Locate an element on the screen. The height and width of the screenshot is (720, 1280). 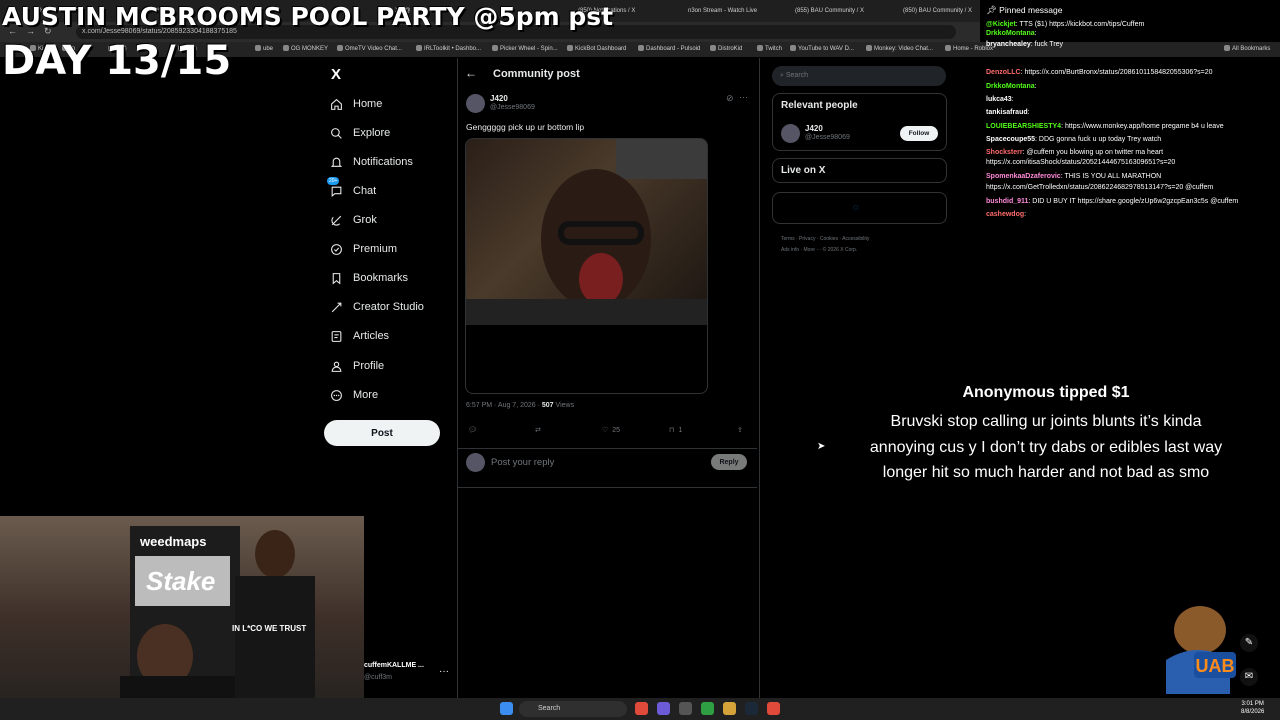
grok-icon: ⊘ is located at coordinates (730, 98).